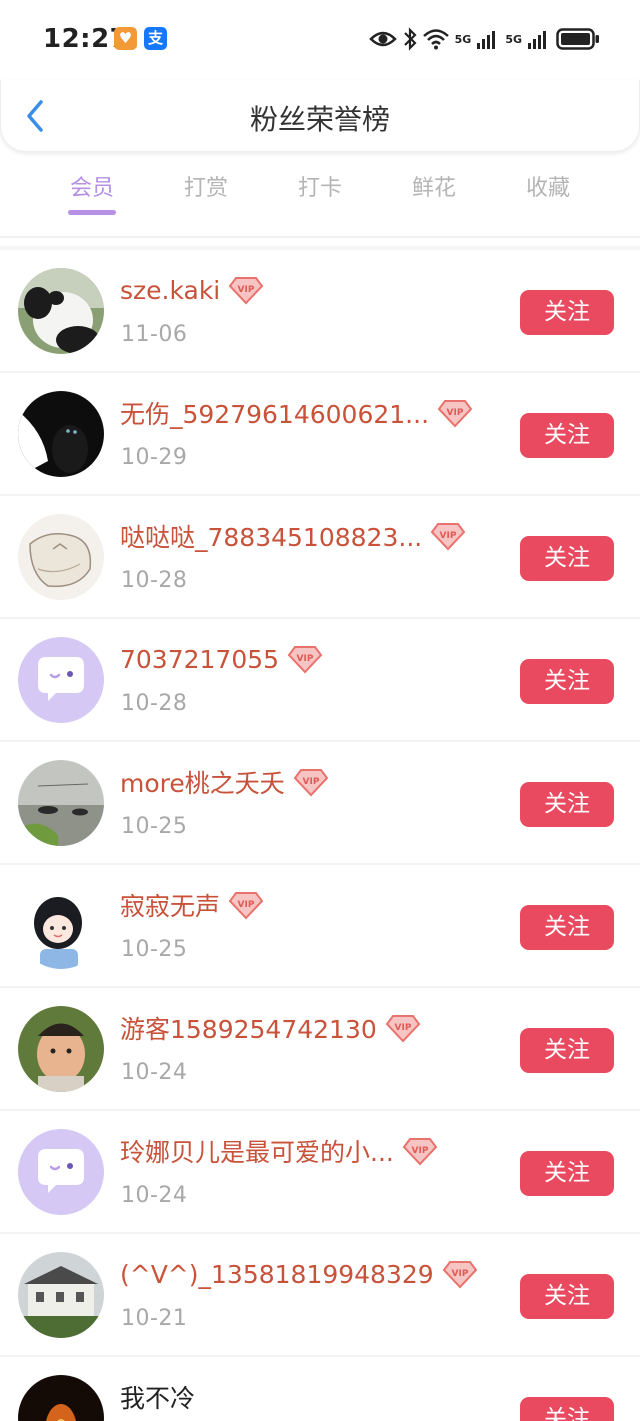 The image size is (640, 1421). I want to click on list-item: more桃之夭夭 VIP 10-25 关注, so click(320, 803).